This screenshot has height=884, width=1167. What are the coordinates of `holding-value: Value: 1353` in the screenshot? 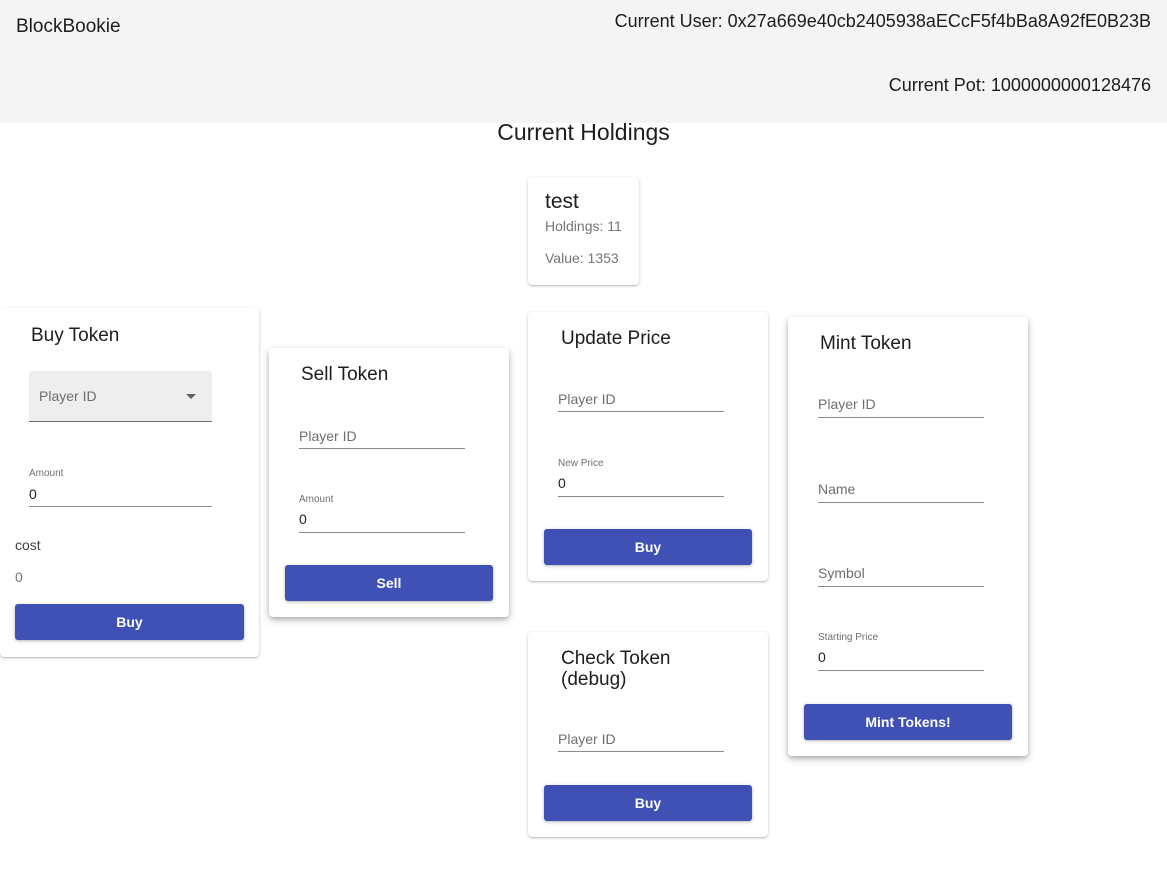 It's located at (582, 258).